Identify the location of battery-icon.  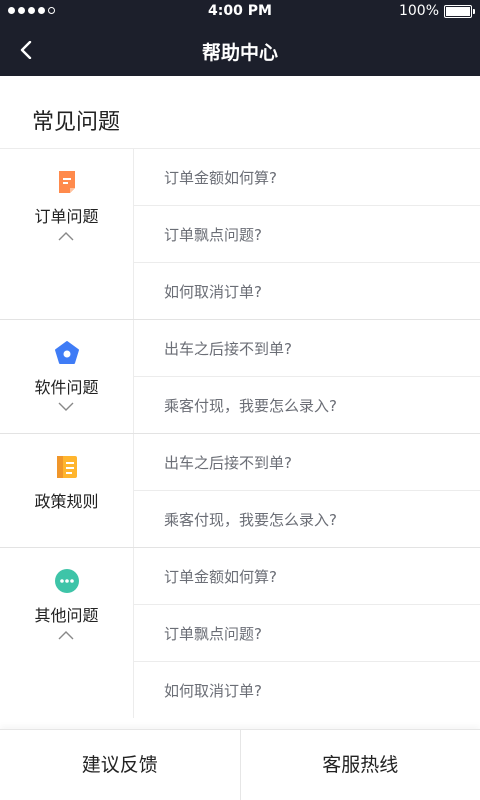
(459, 11).